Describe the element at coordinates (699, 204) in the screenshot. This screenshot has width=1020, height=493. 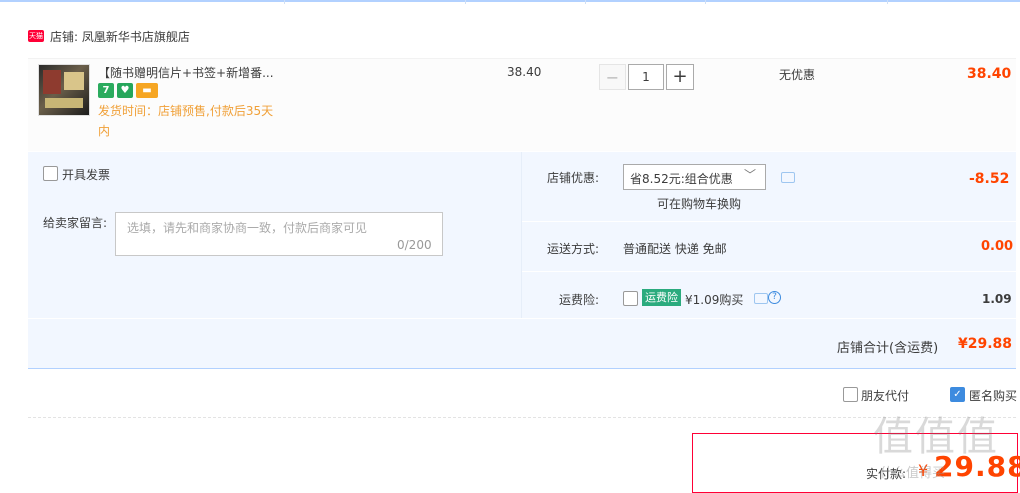
I see `coupon-swap-note: 可在购物车换购` at that location.